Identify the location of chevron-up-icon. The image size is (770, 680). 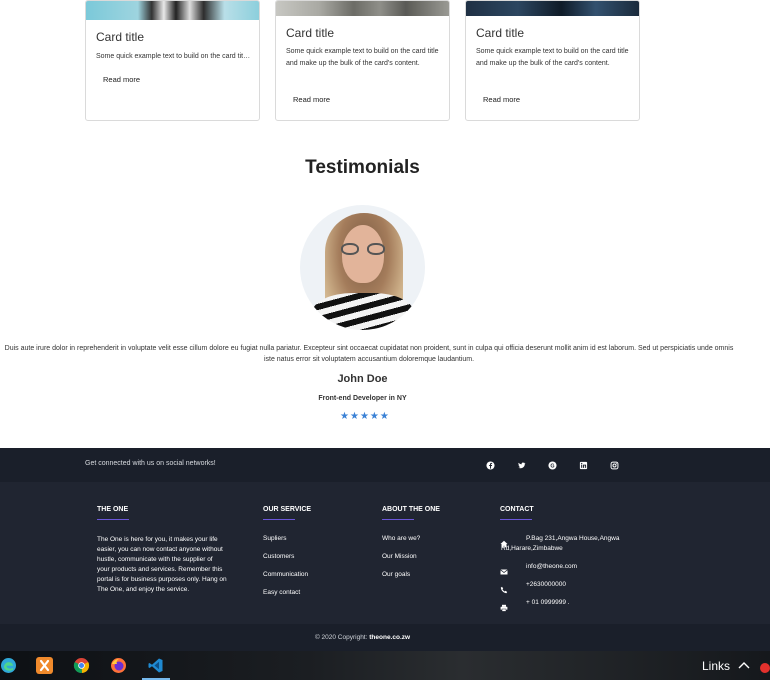
(744, 665).